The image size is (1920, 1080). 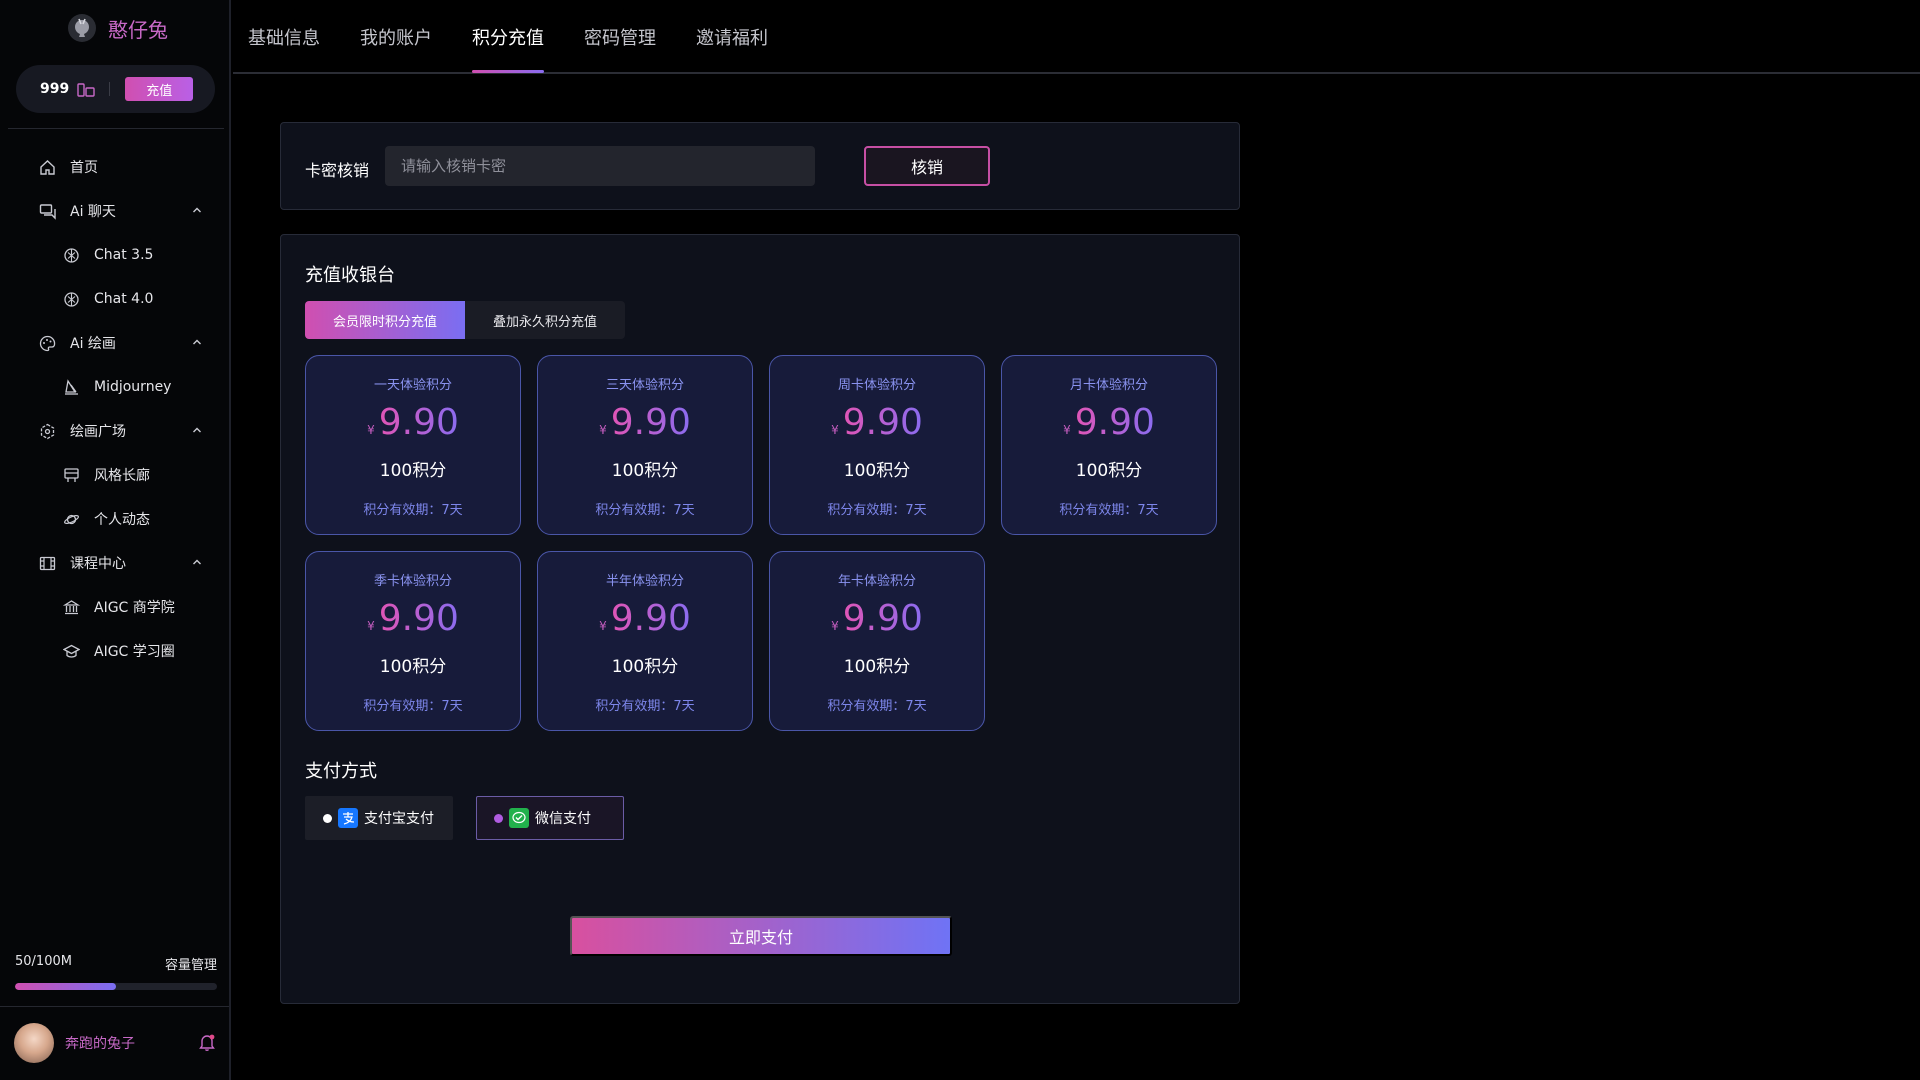 I want to click on tab-points-recharge: 积分充值, so click(x=508, y=49).